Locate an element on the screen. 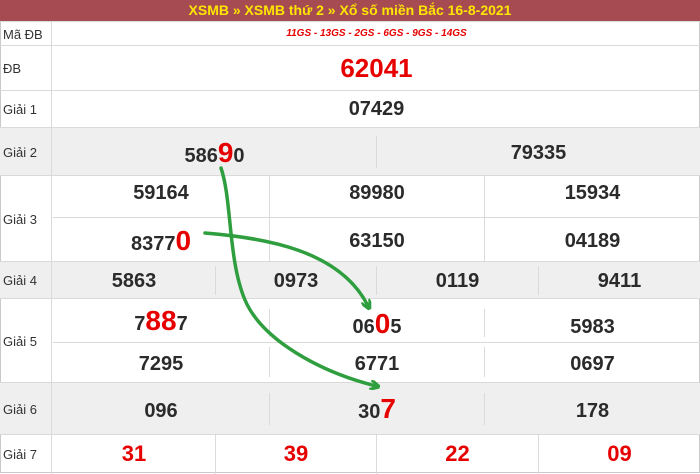  prize-5-value: 7887 is located at coordinates (161, 321).